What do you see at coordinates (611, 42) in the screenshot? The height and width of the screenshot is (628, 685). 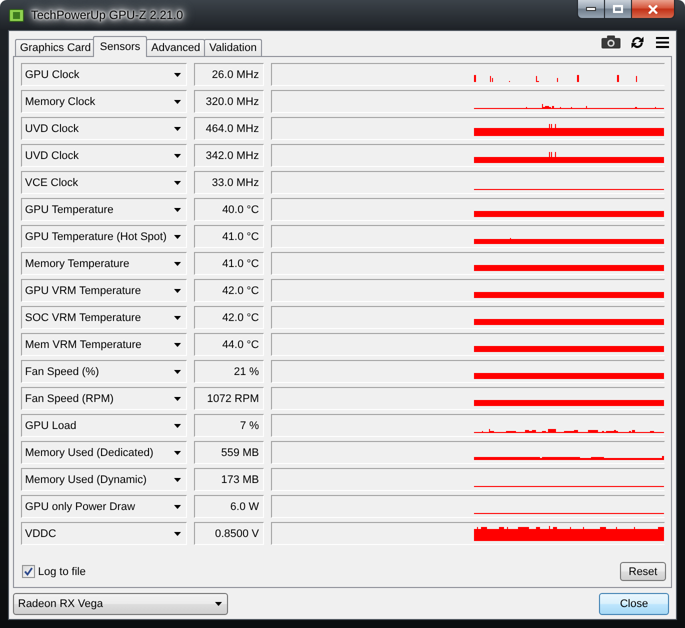 I see `camera-icon` at bounding box center [611, 42].